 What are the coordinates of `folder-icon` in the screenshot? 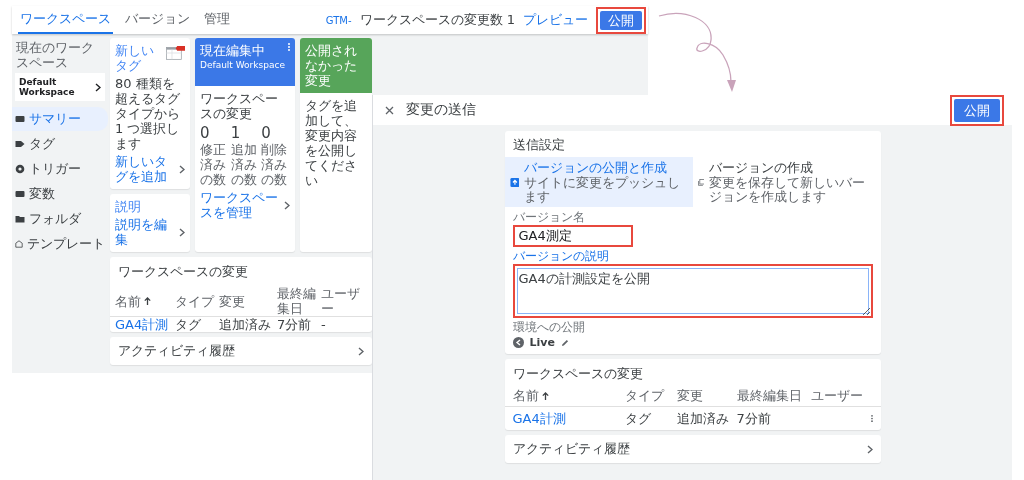 It's located at (20, 219).